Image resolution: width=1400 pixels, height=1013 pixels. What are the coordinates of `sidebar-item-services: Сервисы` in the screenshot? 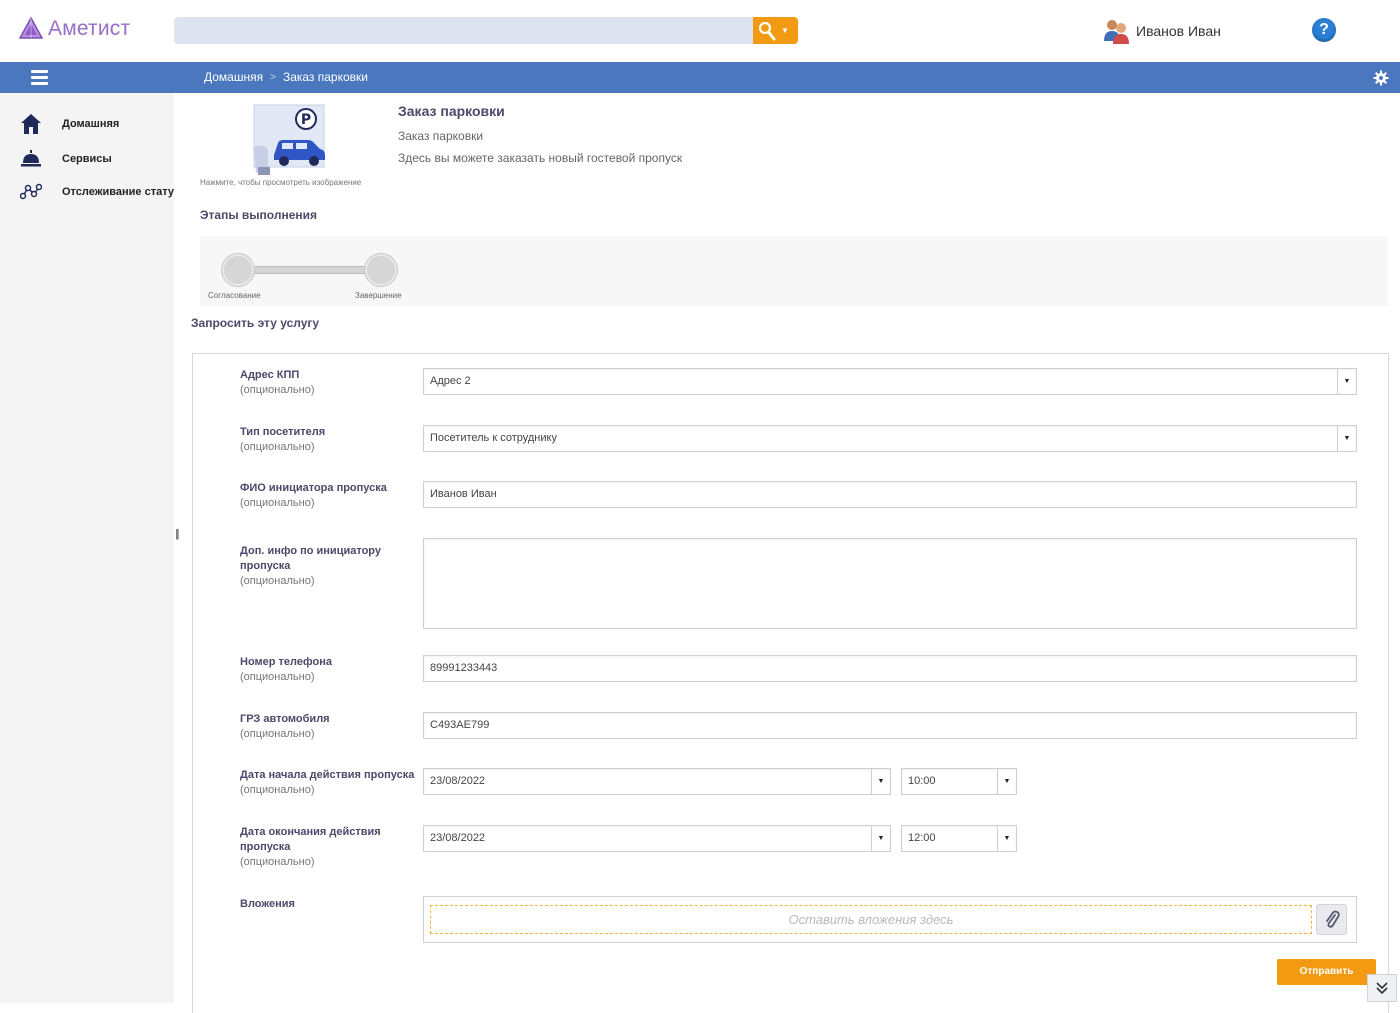 It's located at (66, 159).